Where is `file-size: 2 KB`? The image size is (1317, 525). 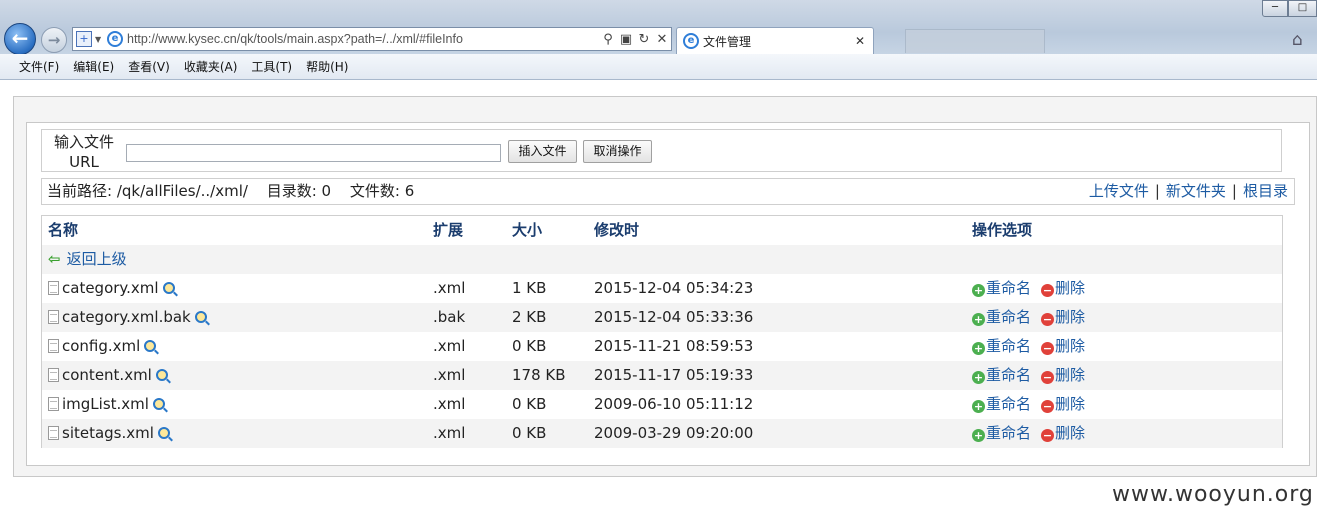
file-size: 2 KB is located at coordinates (529, 317).